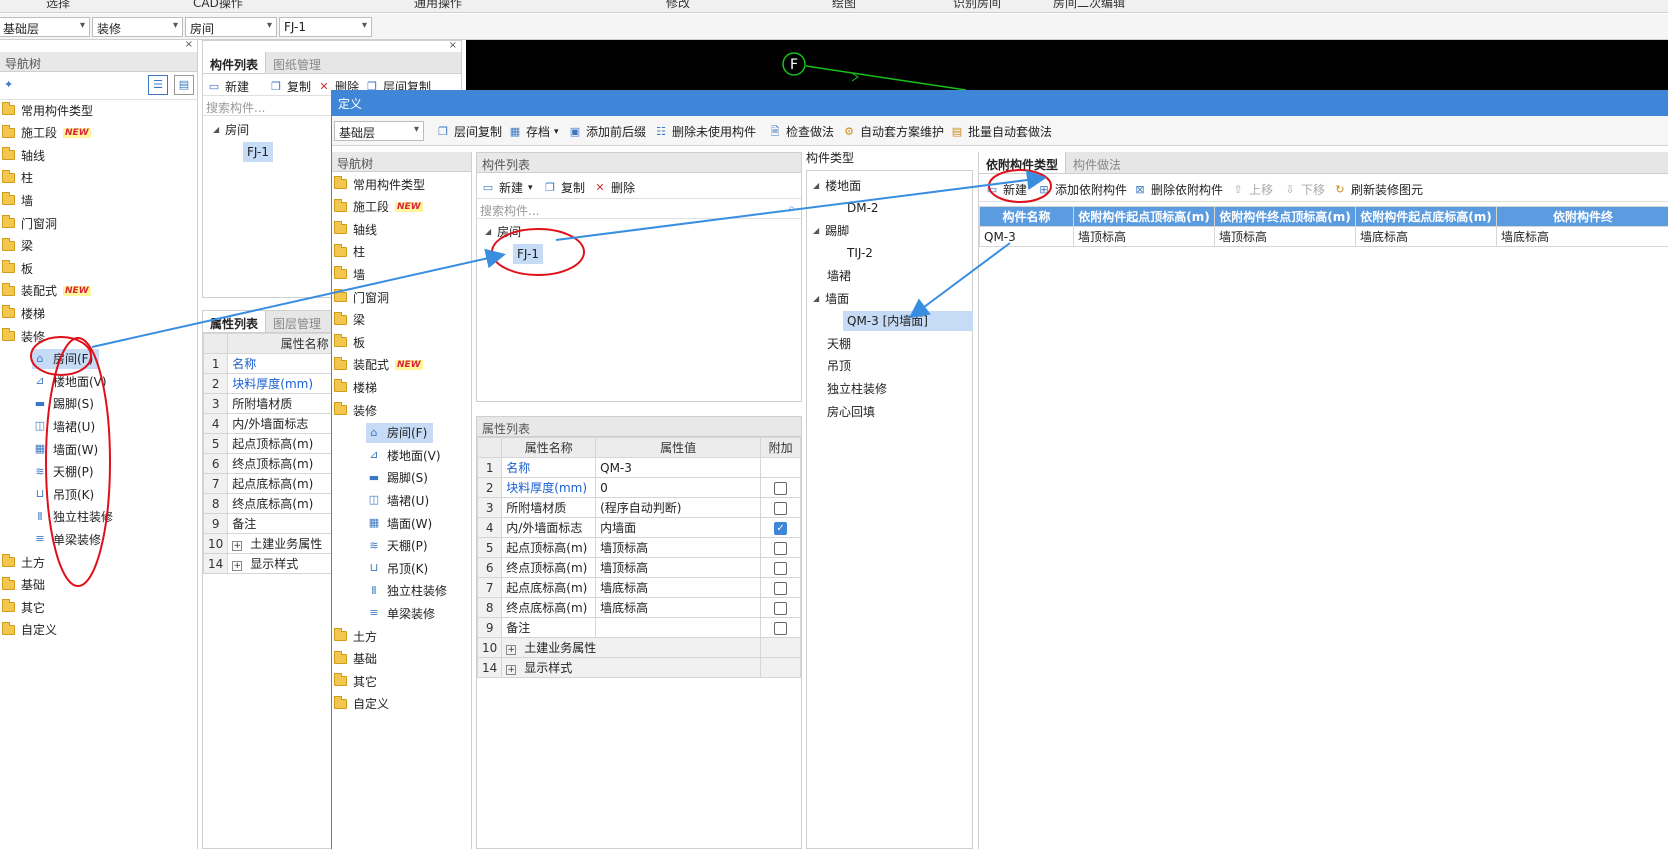  Describe the element at coordinates (46, 133) in the screenshot. I see `nav-item: 施工段 NEW` at that location.